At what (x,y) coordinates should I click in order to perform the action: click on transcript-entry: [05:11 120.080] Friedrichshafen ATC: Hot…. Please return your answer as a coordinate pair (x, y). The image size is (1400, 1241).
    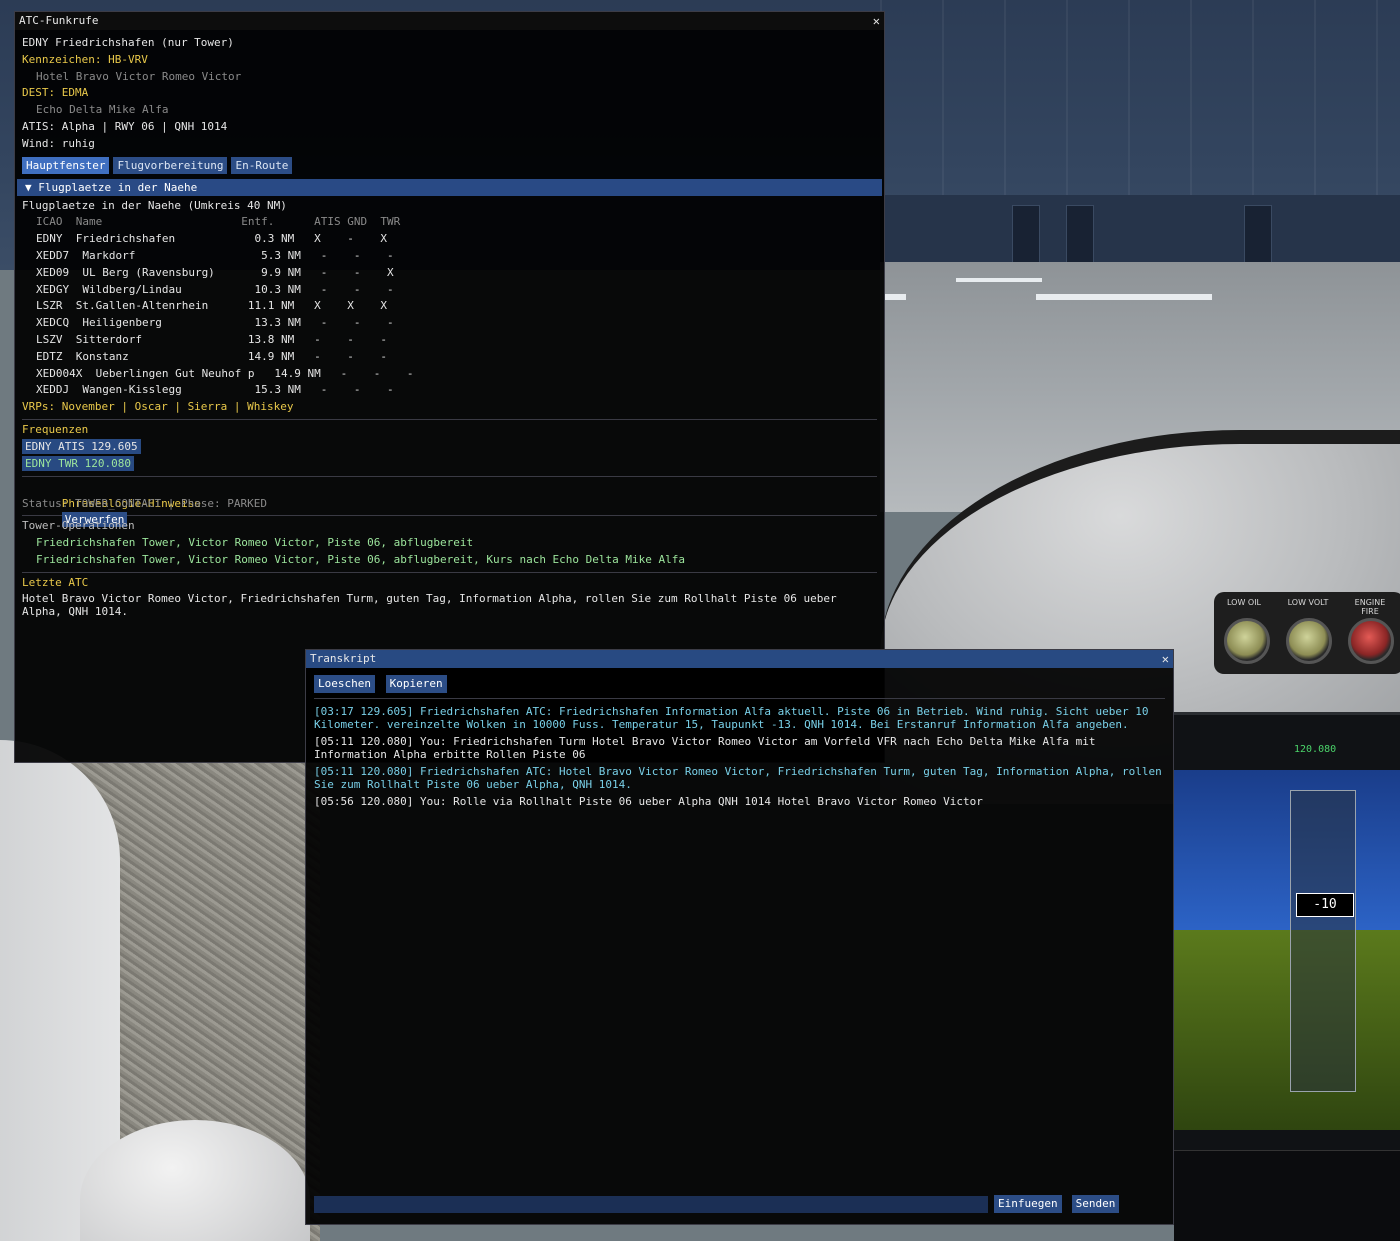
    Looking at the image, I should click on (738, 778).